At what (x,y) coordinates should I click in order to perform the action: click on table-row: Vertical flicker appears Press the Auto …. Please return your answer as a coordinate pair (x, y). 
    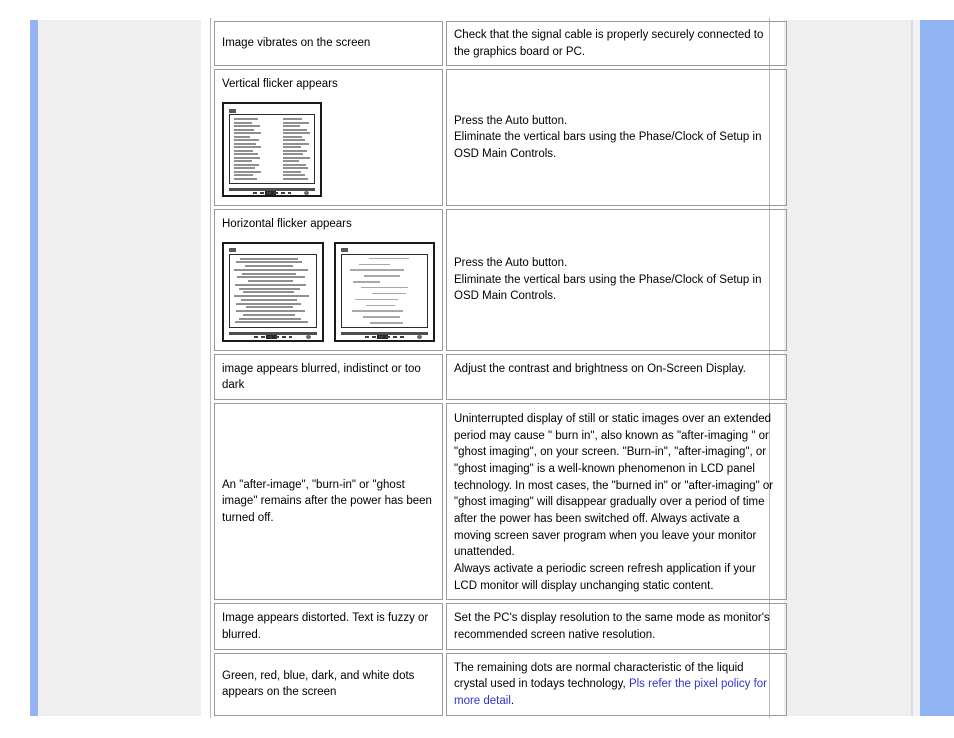
    Looking at the image, I should click on (500, 138).